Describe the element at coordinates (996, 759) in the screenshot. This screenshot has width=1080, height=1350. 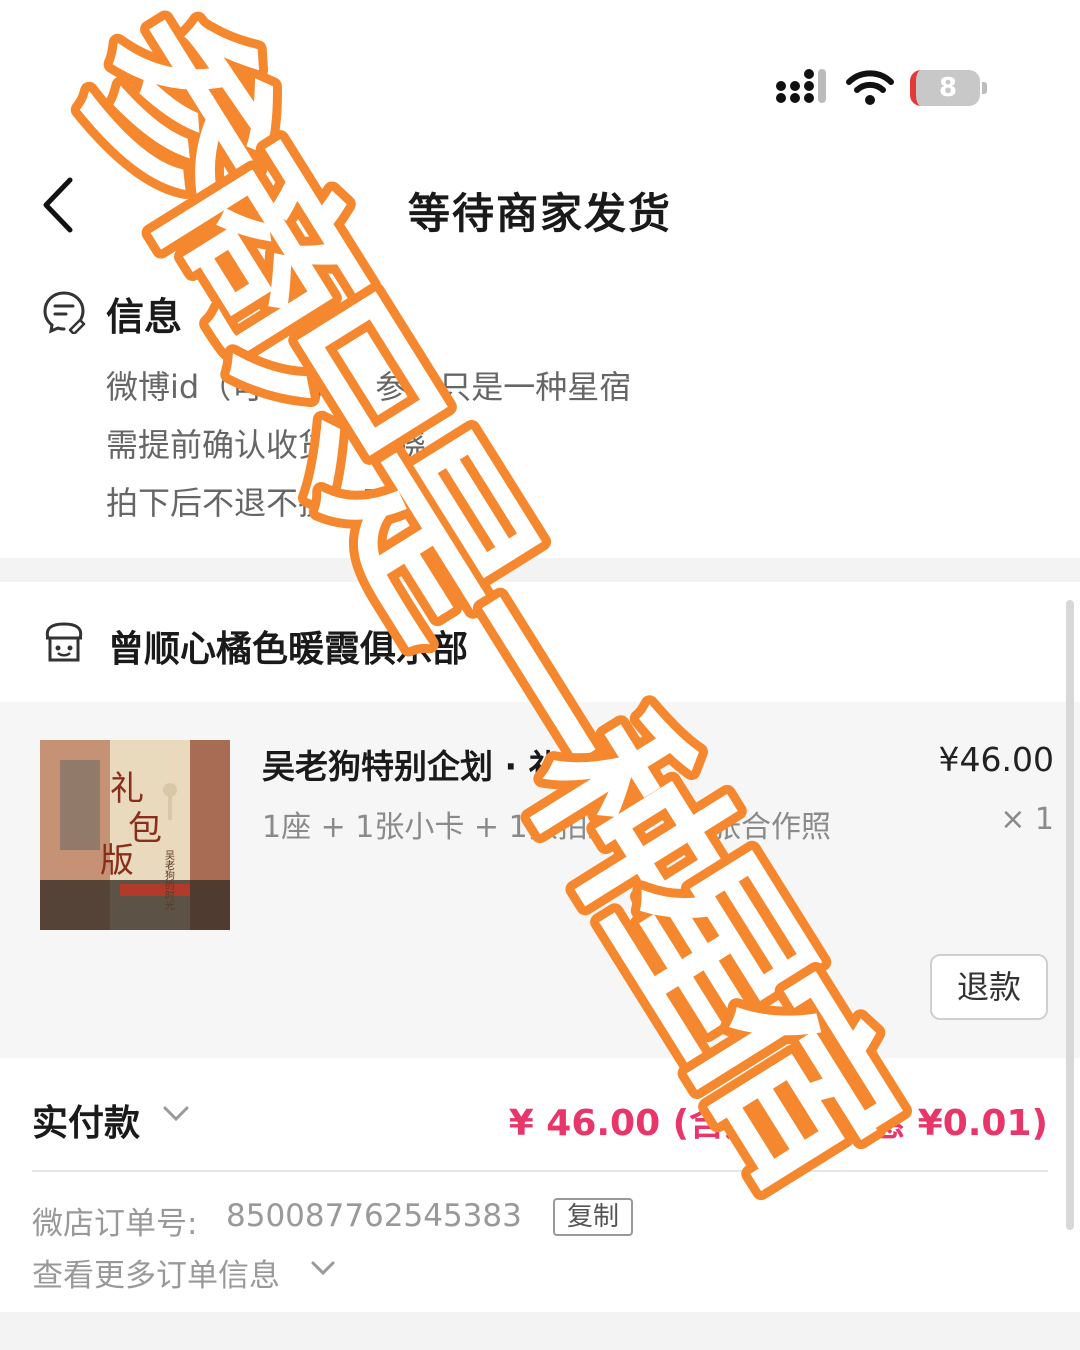
I see `product-price: ¥46.00` at that location.